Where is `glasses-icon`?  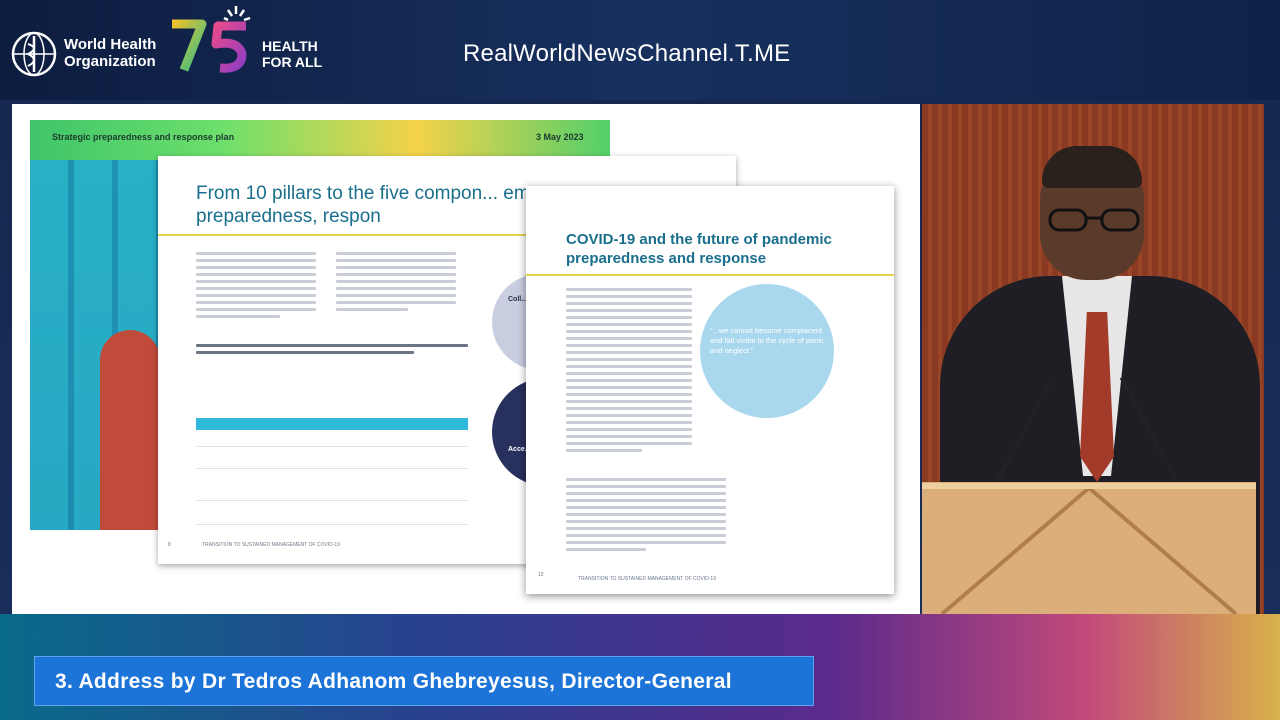
glasses-icon is located at coordinates (1094, 220).